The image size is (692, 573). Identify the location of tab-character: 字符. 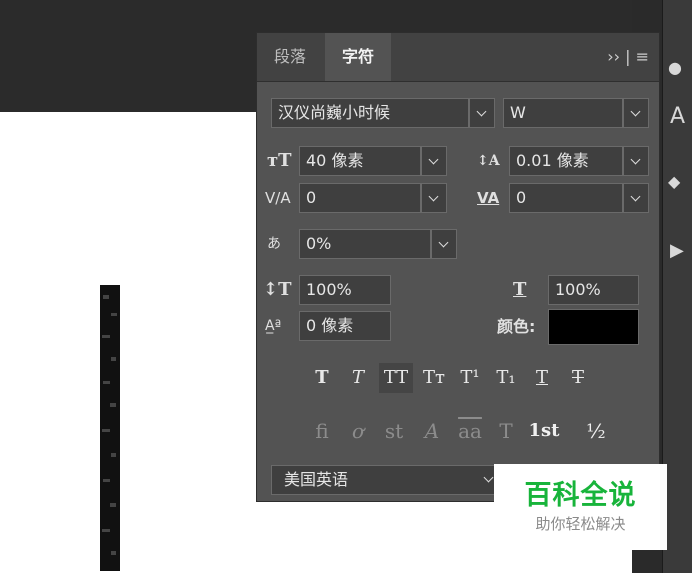
(358, 57).